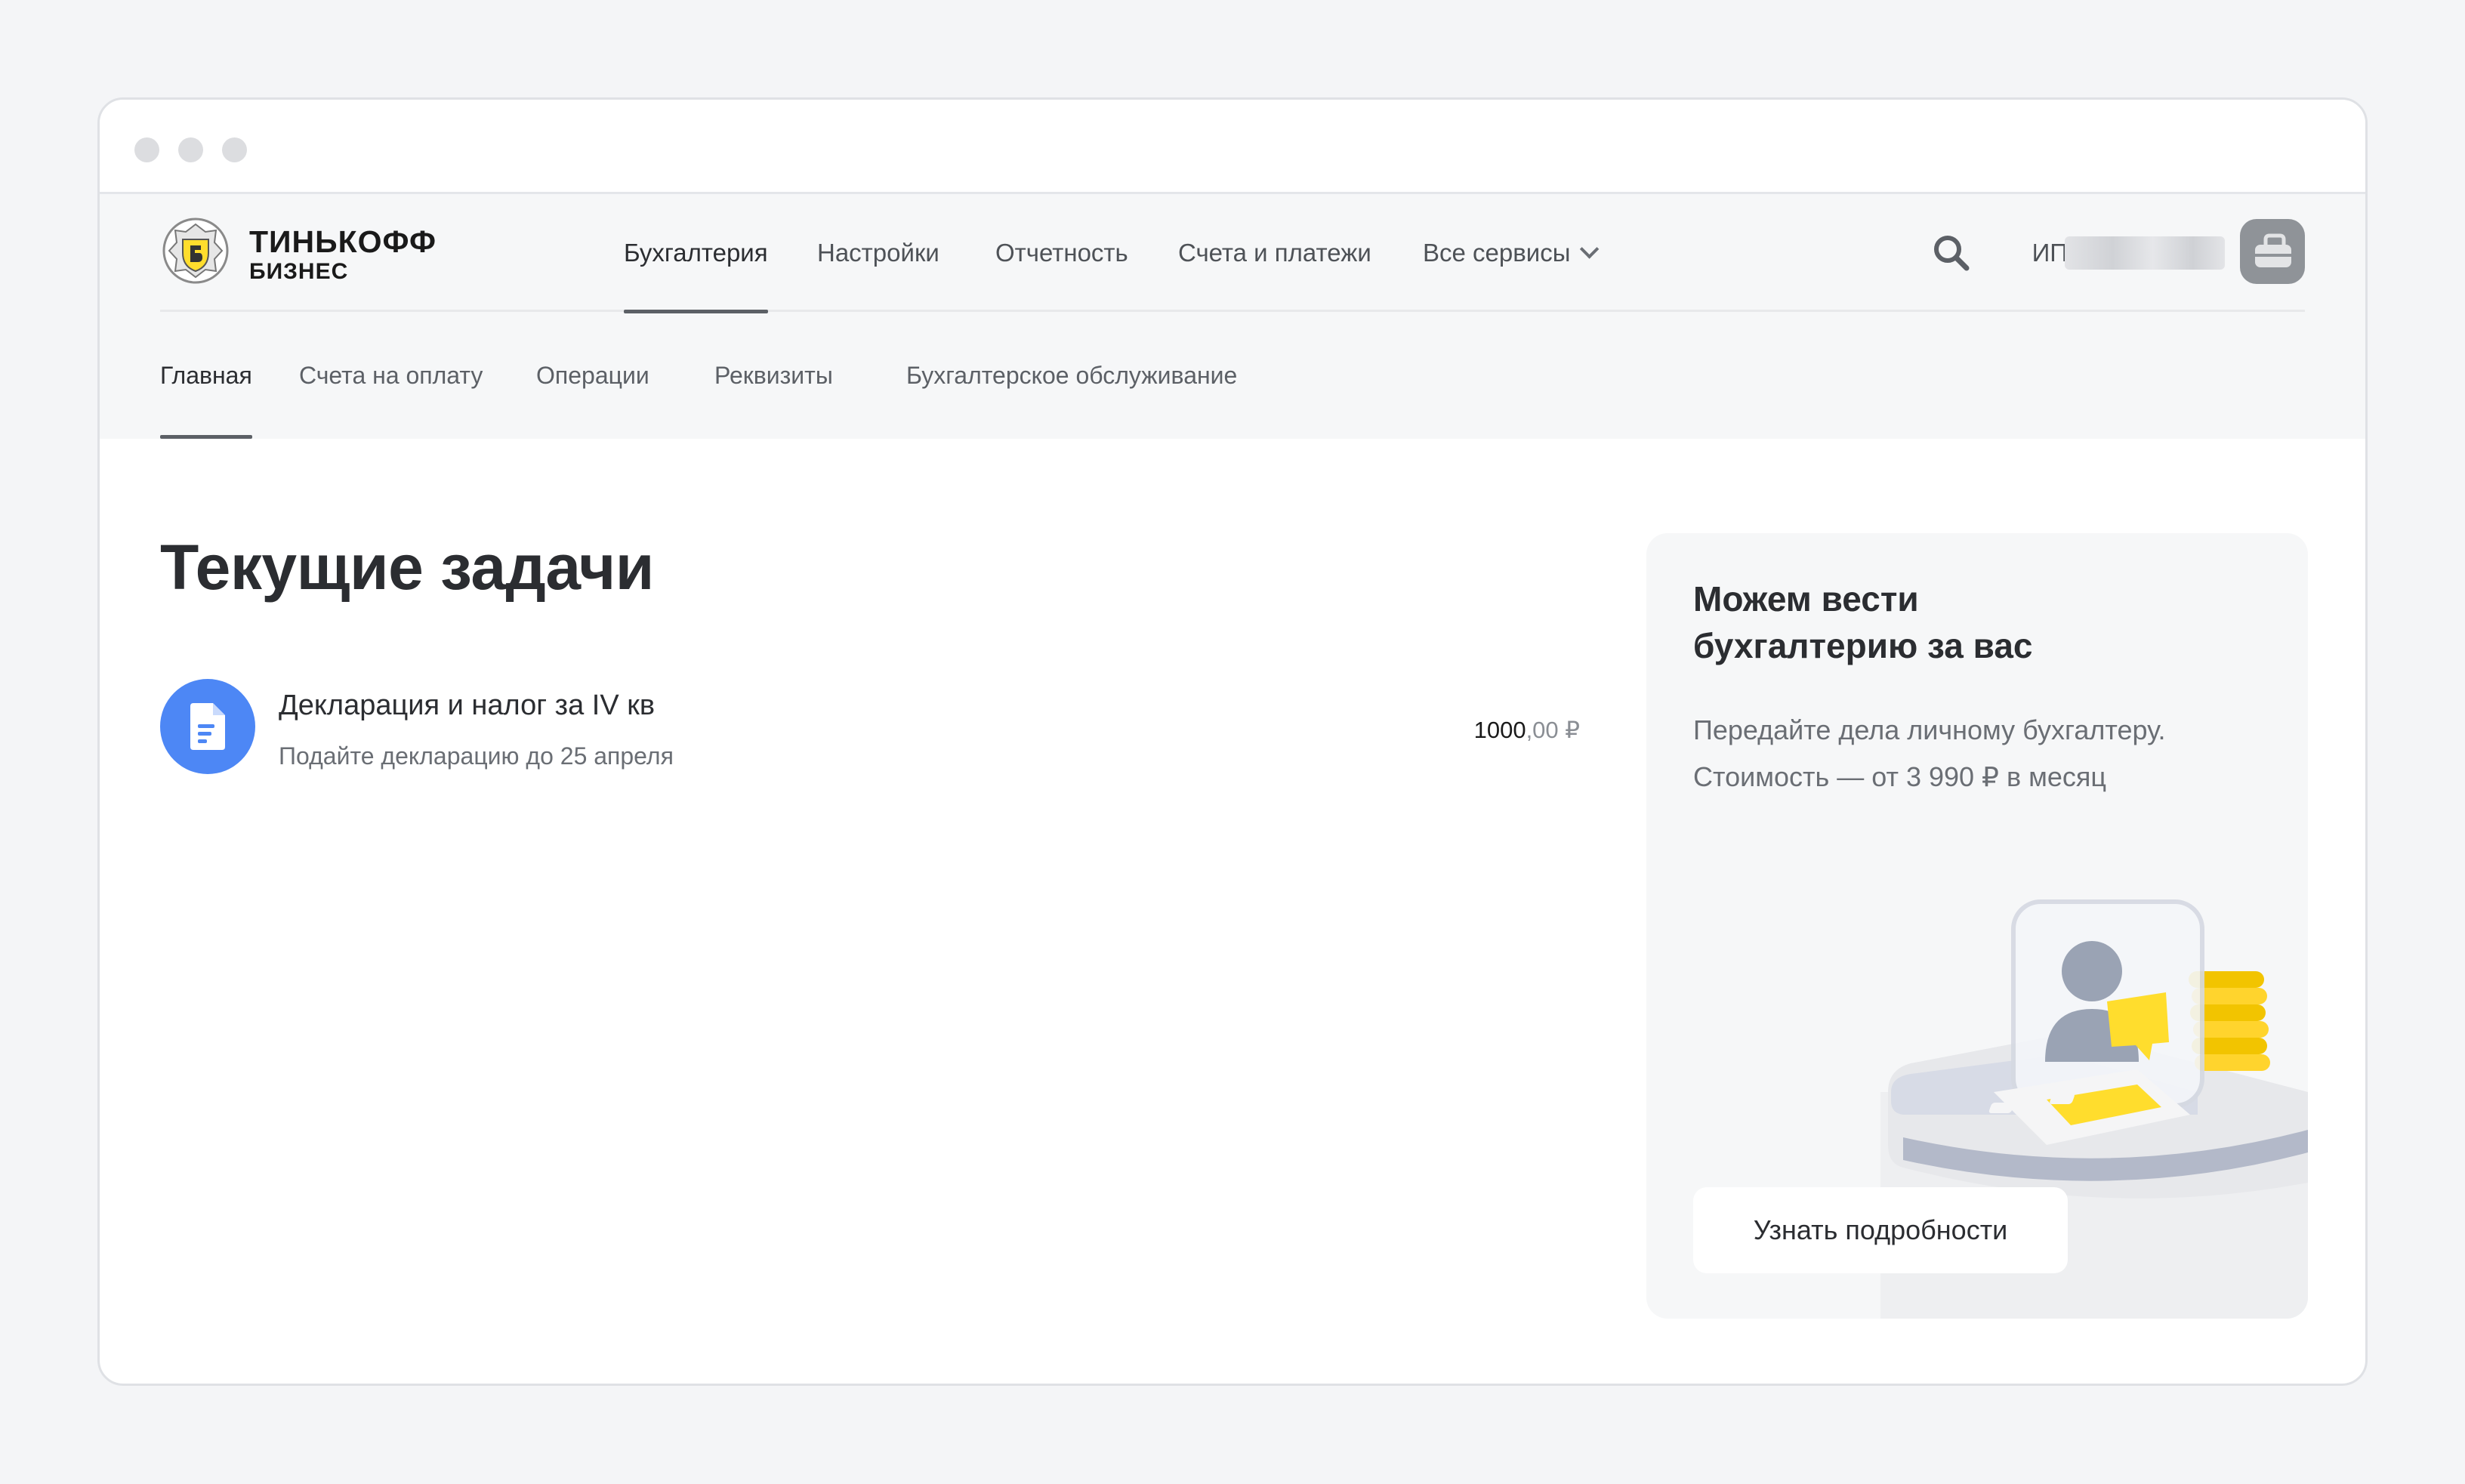 This screenshot has height=1484, width=2465. I want to click on avatar, so click(2272, 251).